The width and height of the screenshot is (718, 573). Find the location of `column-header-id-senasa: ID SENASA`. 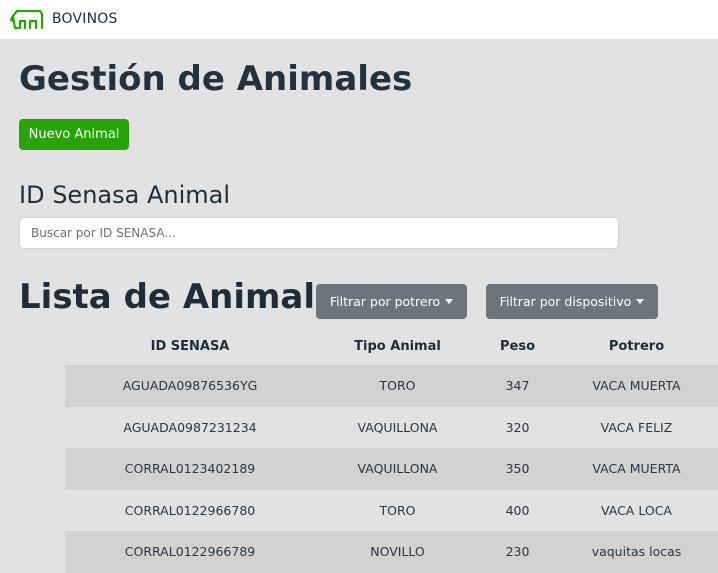

column-header-id-senasa: ID SENASA is located at coordinates (190, 346).